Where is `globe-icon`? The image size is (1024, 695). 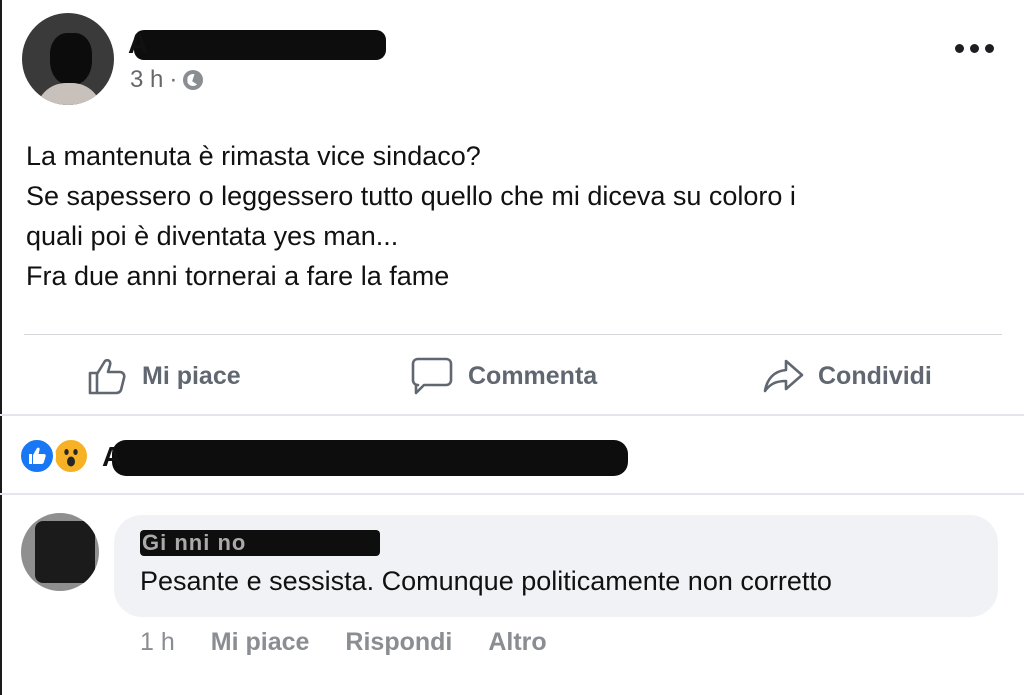
globe-icon is located at coordinates (193, 80).